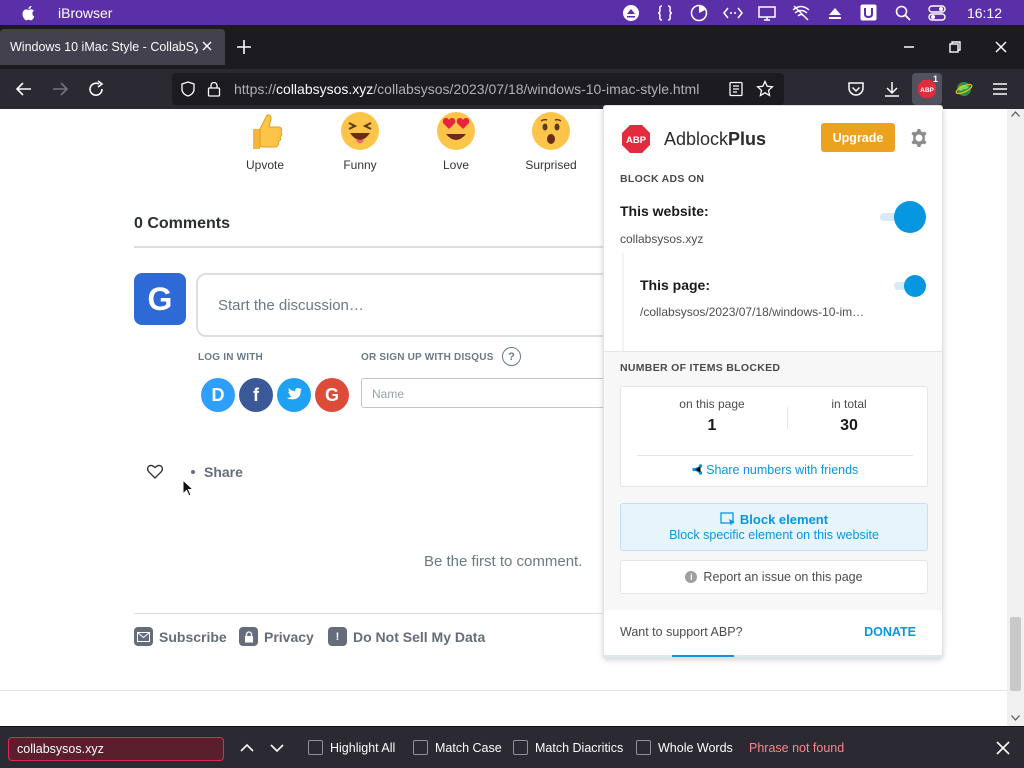 The image size is (1024, 768). Describe the element at coordinates (919, 138) in the screenshot. I see `gear-icon` at that location.